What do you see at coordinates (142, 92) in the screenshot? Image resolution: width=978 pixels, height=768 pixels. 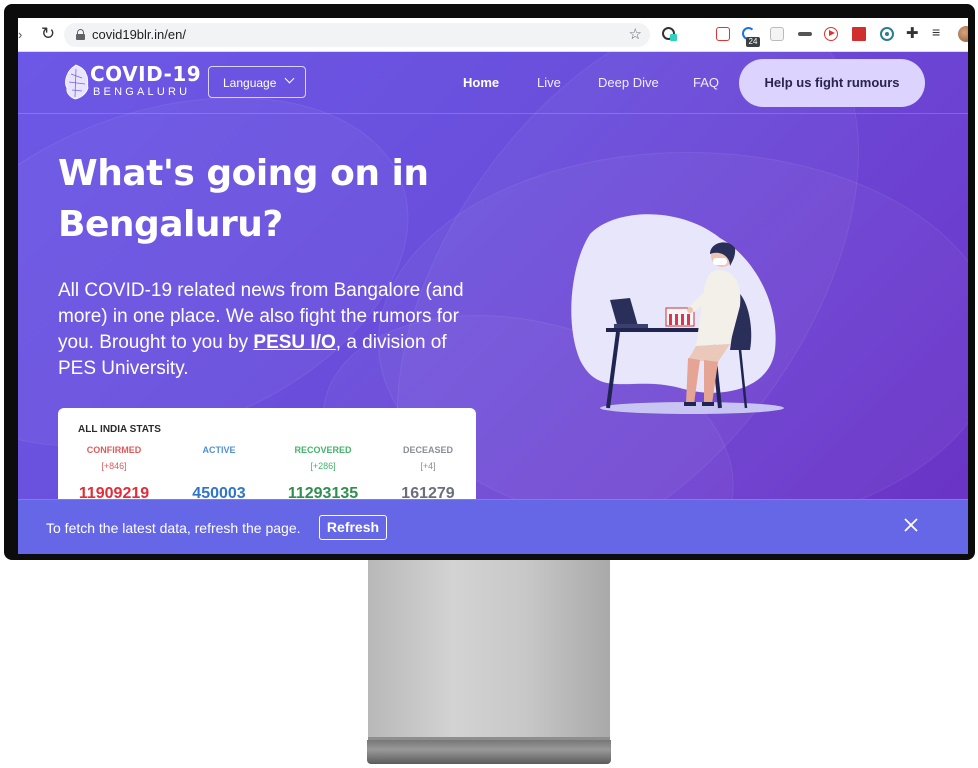 I see `logo-subtitle: BENGALURU` at bounding box center [142, 92].